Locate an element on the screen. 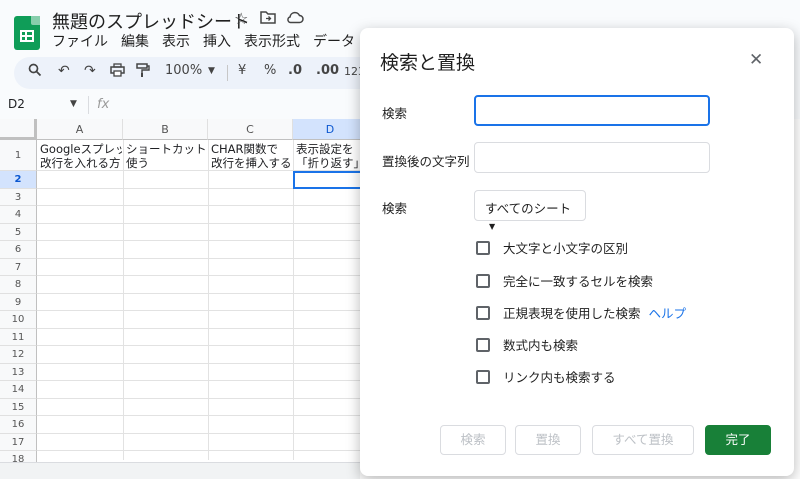  row-header-3: 3 is located at coordinates (18, 197).